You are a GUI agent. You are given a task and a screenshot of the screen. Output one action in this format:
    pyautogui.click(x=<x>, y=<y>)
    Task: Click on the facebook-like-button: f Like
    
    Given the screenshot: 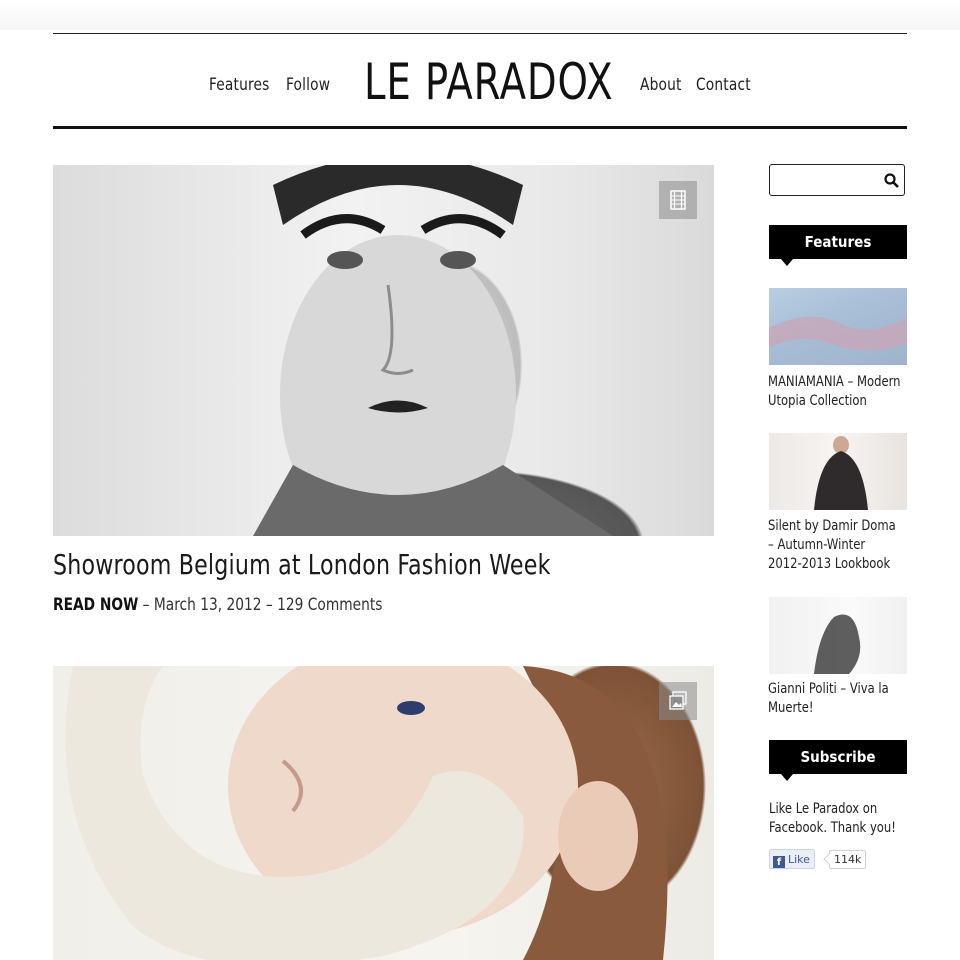 What is the action you would take?
    pyautogui.click(x=792, y=859)
    